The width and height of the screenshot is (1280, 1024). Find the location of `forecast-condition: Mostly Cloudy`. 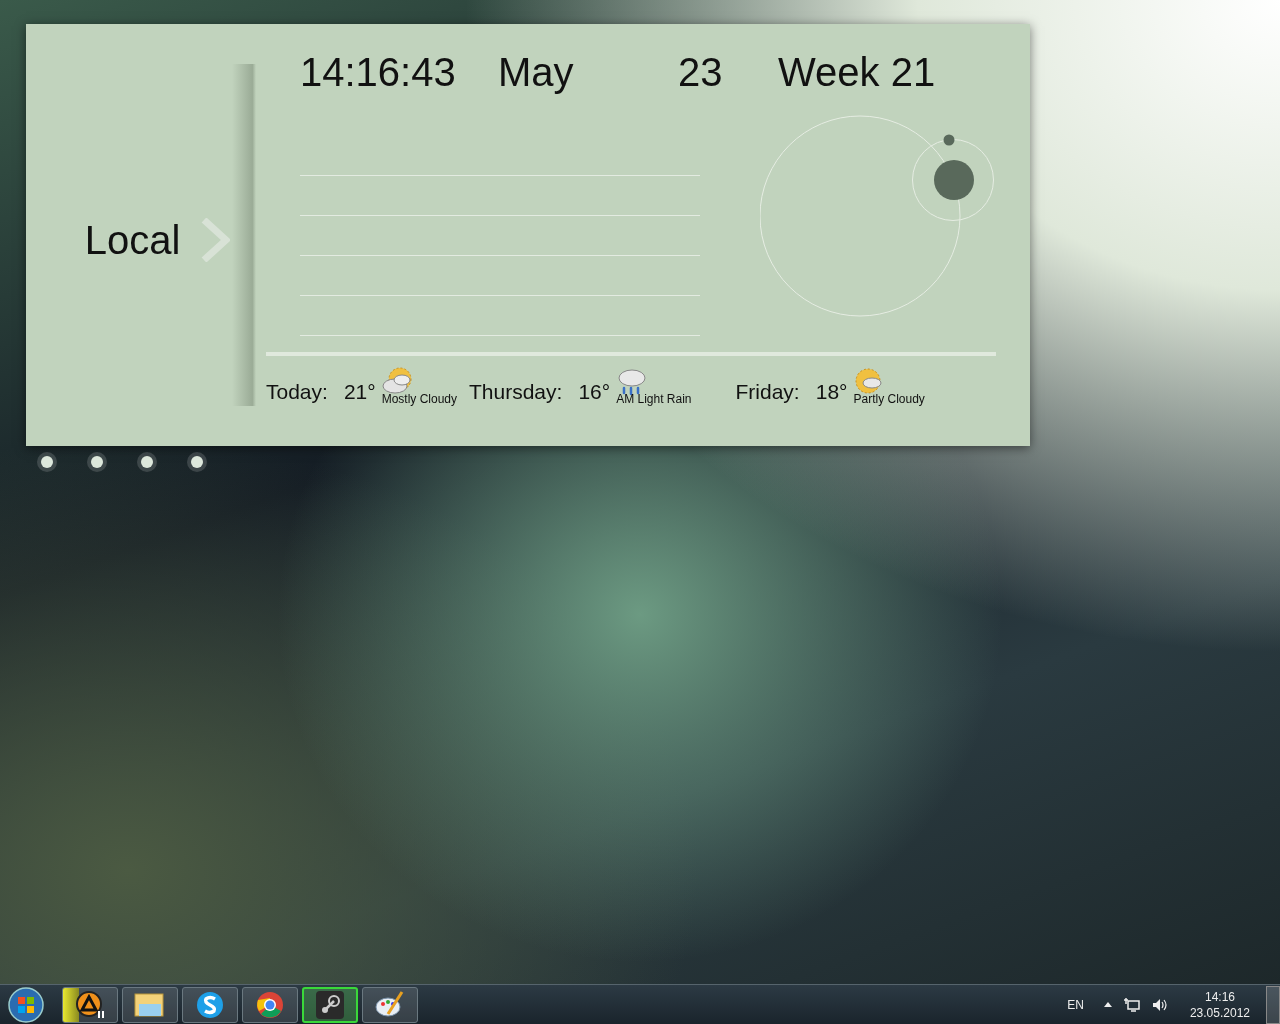

forecast-condition: Mostly Cloudy is located at coordinates (419, 399).